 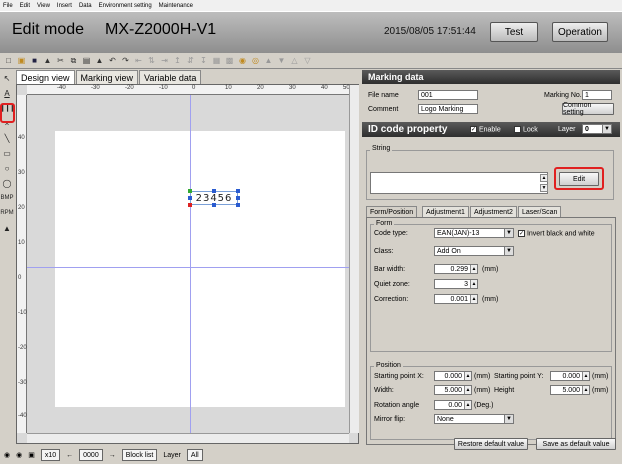 I want to click on select-arrow-icon: ↖, so click(x=7, y=78).